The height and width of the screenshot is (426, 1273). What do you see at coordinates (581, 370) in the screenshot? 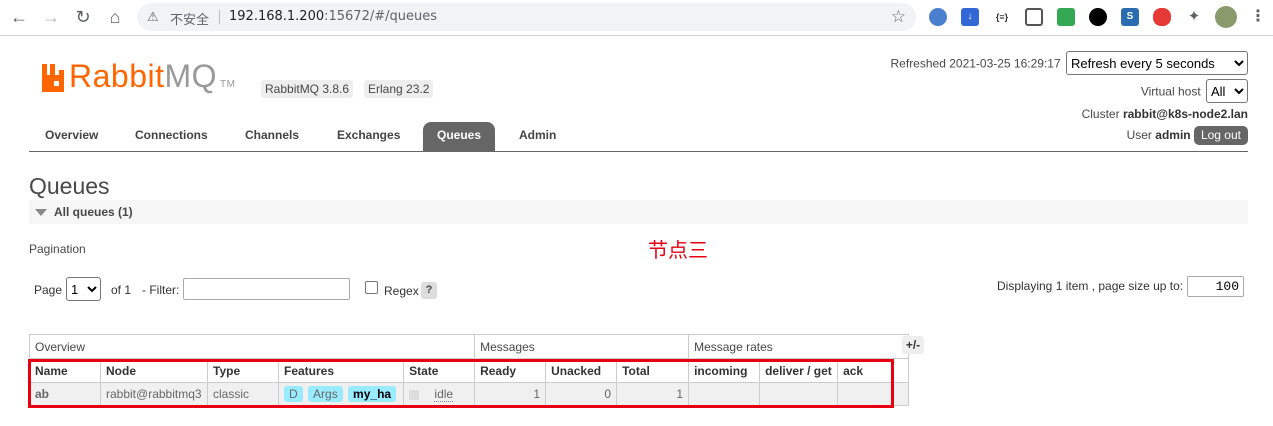
I see `col-header-unacked: Unacked` at bounding box center [581, 370].